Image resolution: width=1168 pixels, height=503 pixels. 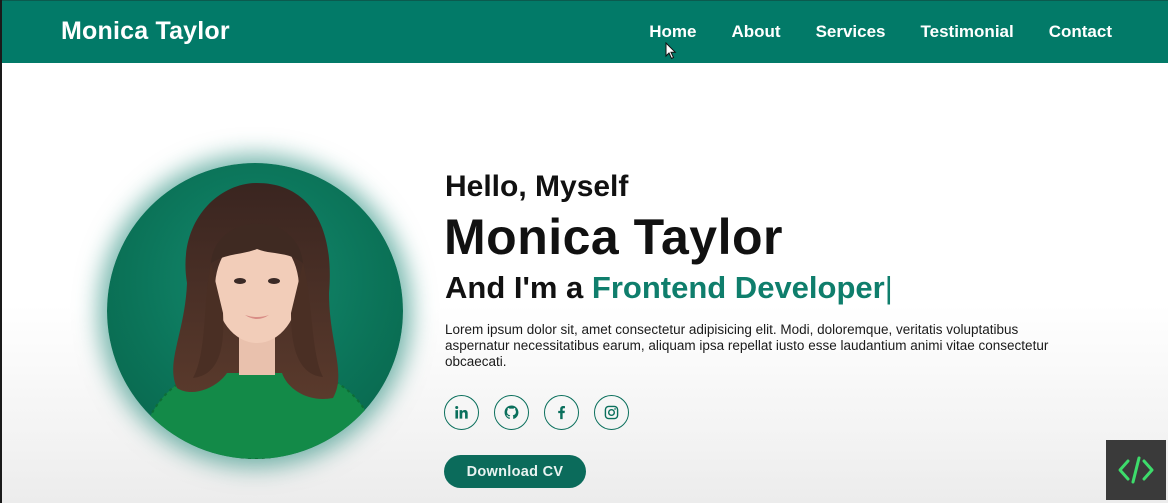 What do you see at coordinates (518, 287) in the screenshot?
I see `role-prefix: And I'm a` at bounding box center [518, 287].